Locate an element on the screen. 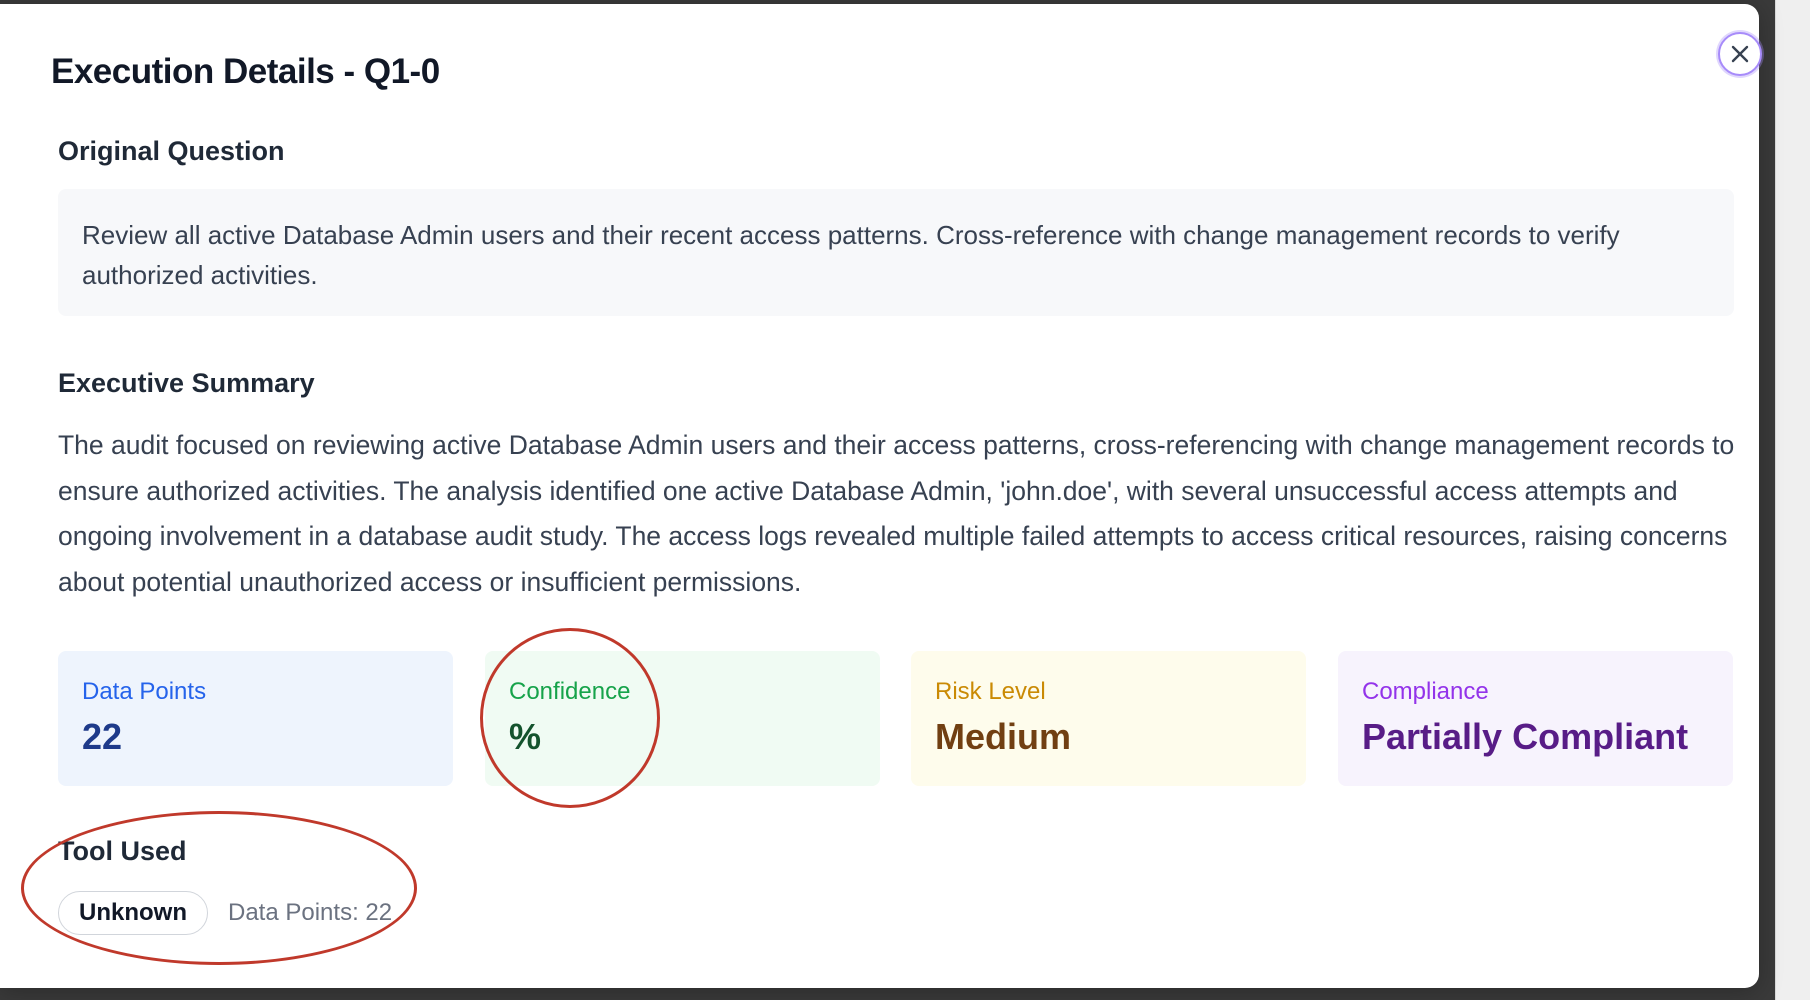 The height and width of the screenshot is (1000, 1810). stat-label-confidence: Confidence is located at coordinates (570, 691).